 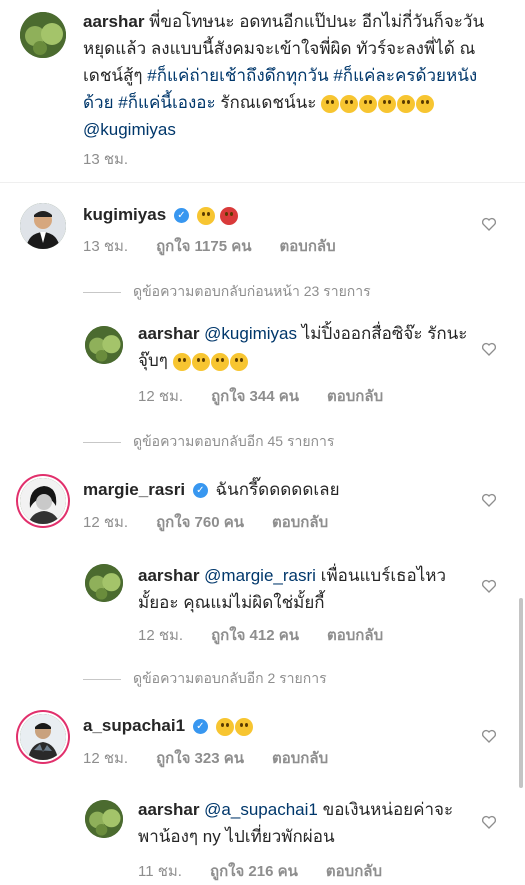 What do you see at coordinates (160, 871) in the screenshot?
I see `reply-time: 11 ชม.` at bounding box center [160, 871].